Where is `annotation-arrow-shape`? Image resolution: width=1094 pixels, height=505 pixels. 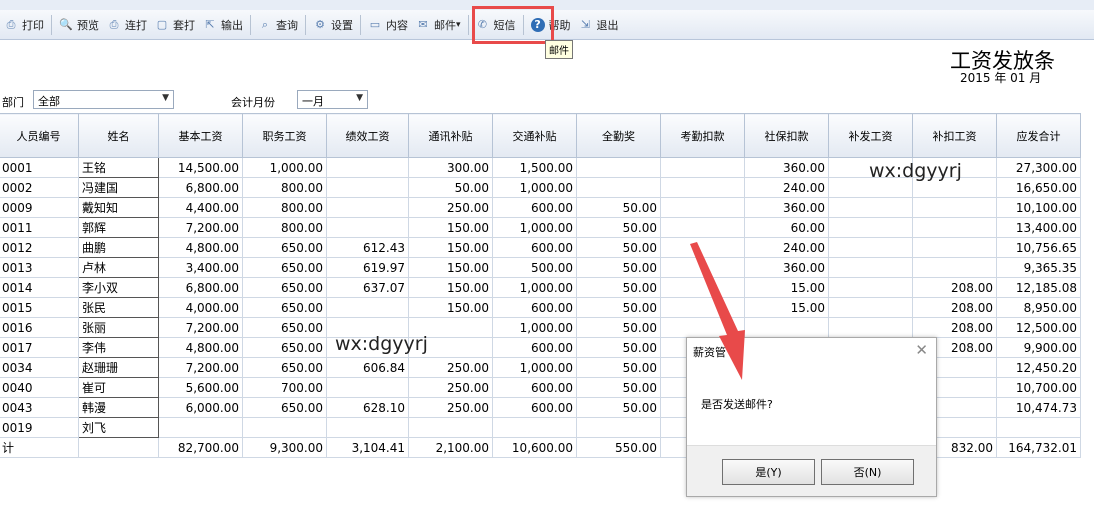
annotation-arrow-shape is located at coordinates (717, 311).